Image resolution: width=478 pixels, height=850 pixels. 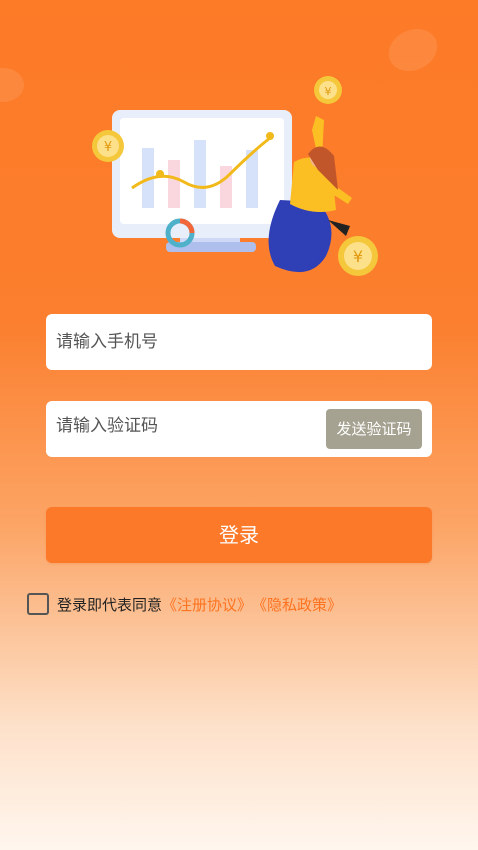 I want to click on phone-field, so click(x=239, y=342).